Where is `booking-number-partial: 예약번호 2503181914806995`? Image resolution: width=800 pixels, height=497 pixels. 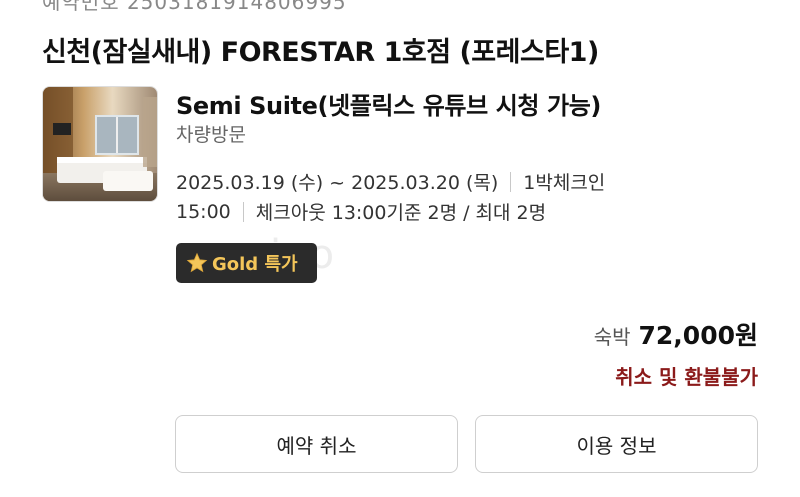 booking-number-partial: 예약번호 2503181914806995 is located at coordinates (194, 7).